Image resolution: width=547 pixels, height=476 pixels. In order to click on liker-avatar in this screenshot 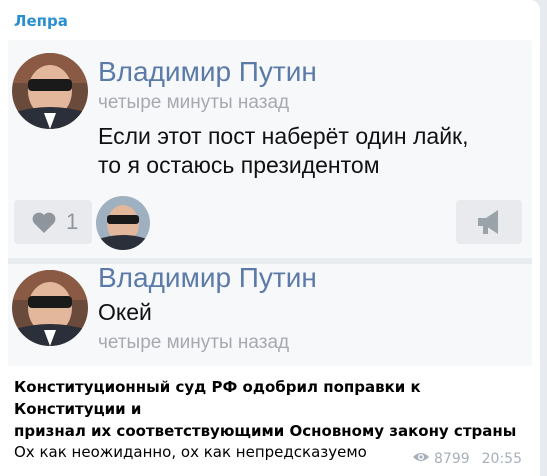, I will do `click(123, 223)`.